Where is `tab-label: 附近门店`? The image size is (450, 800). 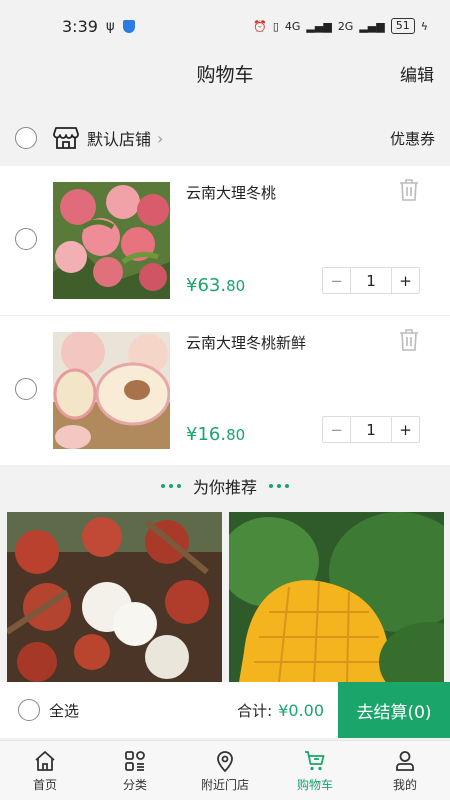
tab-label: 附近门店 is located at coordinates (224, 785).